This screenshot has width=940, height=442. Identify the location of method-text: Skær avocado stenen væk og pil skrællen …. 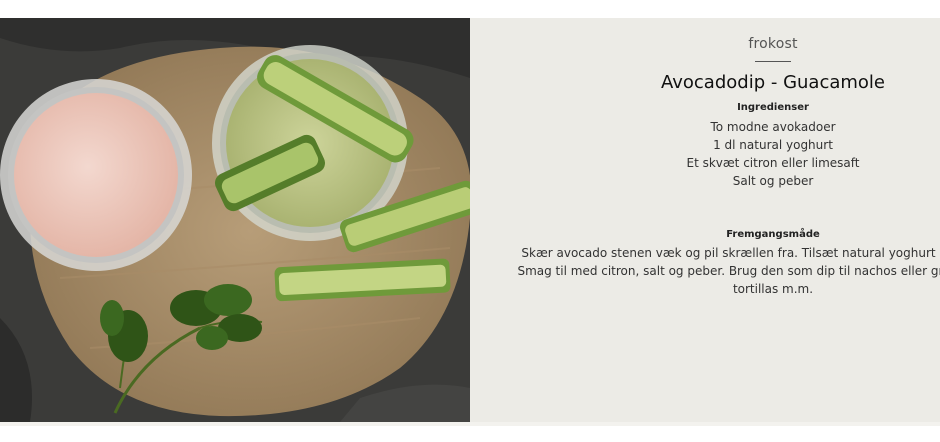
(705, 271).